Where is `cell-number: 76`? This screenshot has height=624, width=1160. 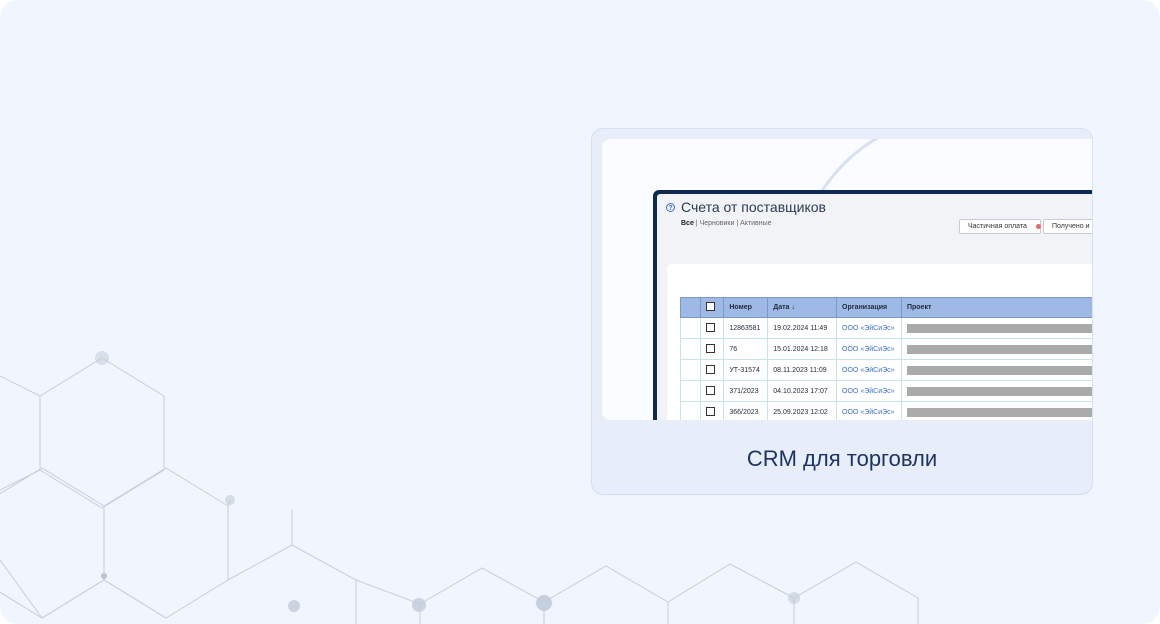 cell-number: 76 is located at coordinates (746, 349).